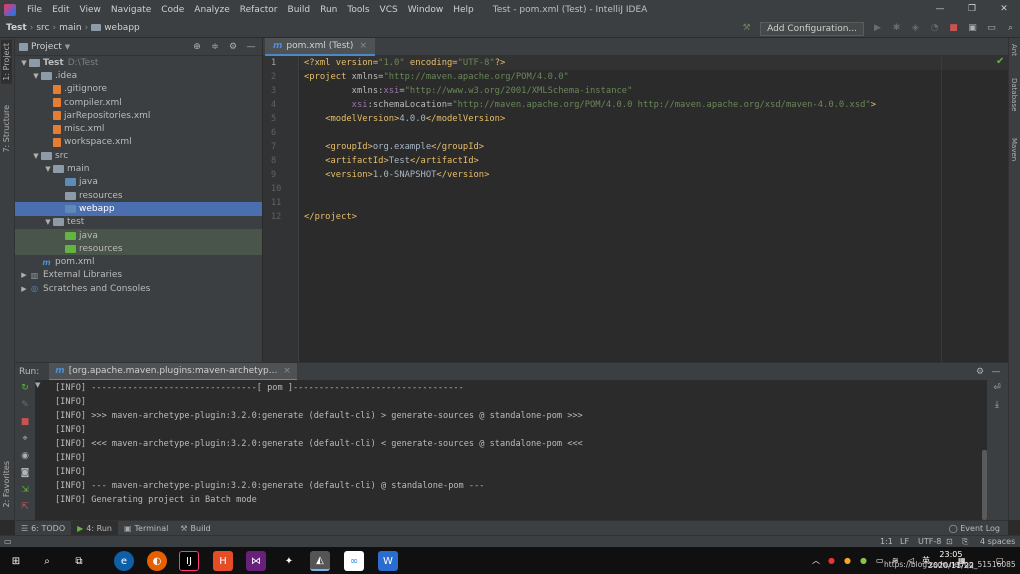 The width and height of the screenshot is (1020, 574). Describe the element at coordinates (42, 28) in the screenshot. I see `breadcrumb-src: src` at that location.